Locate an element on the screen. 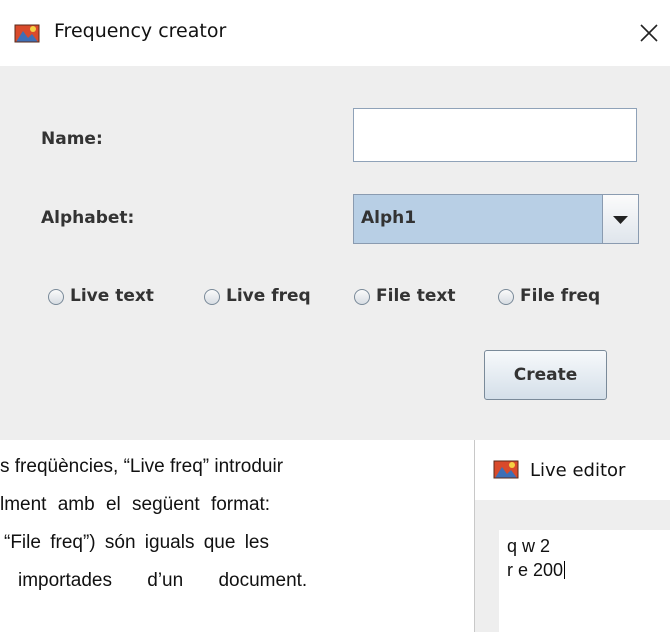 The width and height of the screenshot is (670, 632). radio-label: File text is located at coordinates (416, 296).